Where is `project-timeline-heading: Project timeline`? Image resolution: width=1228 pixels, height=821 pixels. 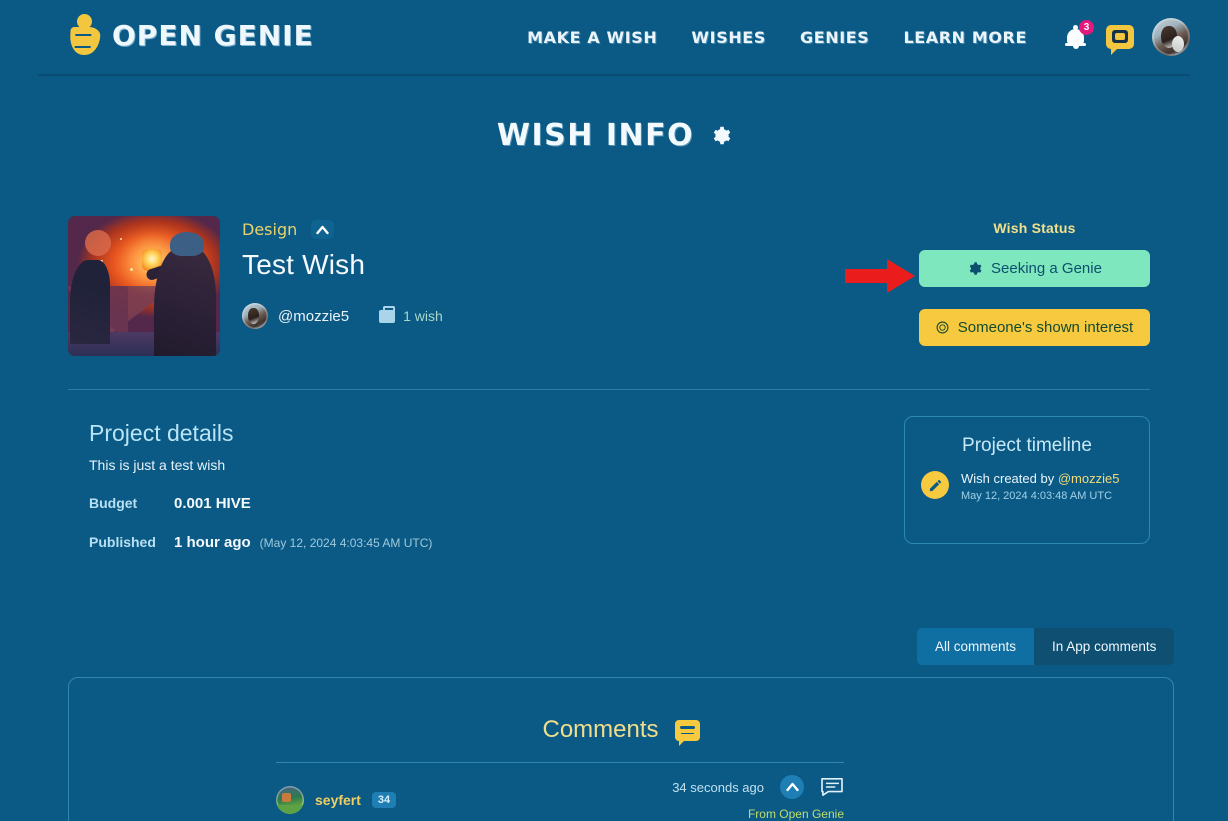
project-timeline-heading: Project timeline is located at coordinates (1027, 445).